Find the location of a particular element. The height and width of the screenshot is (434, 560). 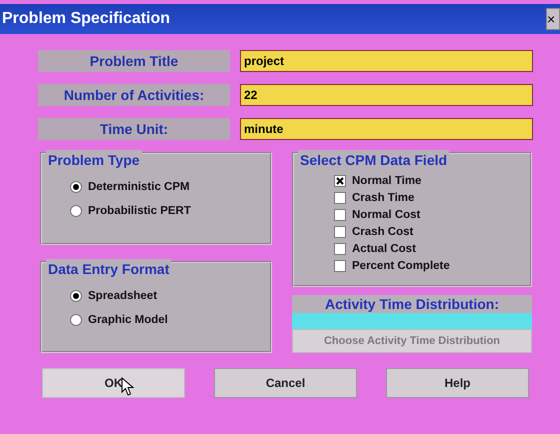

dialog-button: OK is located at coordinates (113, 383).